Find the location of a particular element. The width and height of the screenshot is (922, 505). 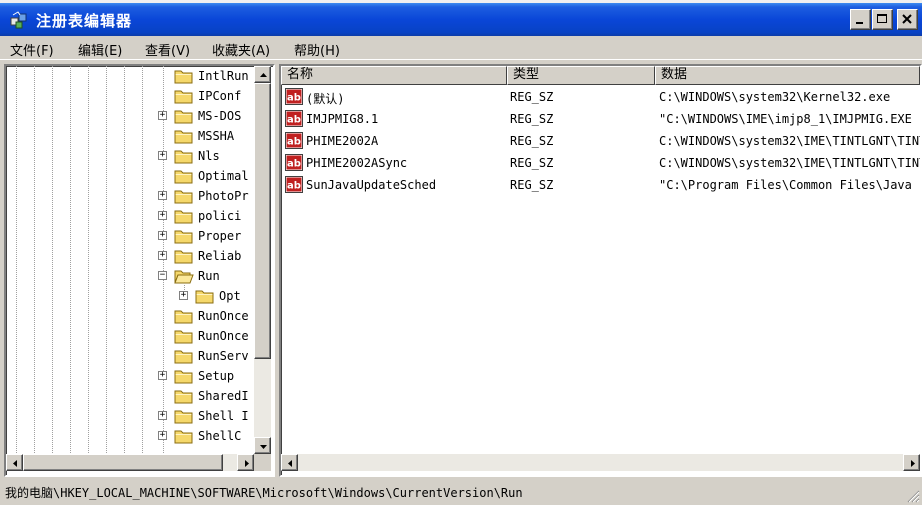

tree-item-label: Opt is located at coordinates (230, 296).